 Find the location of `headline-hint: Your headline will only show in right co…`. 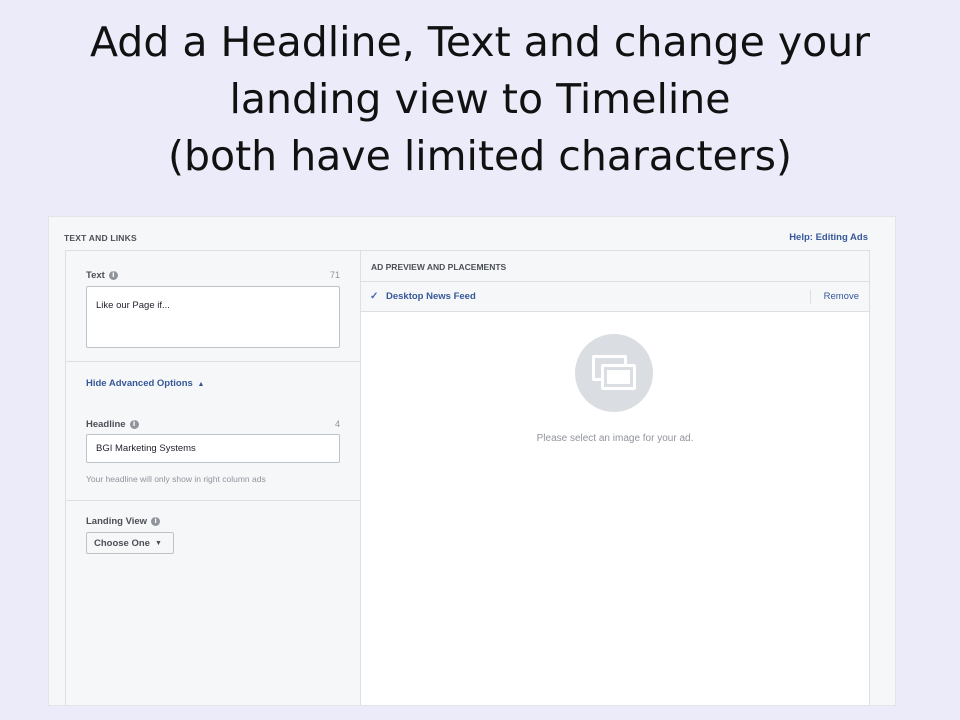

headline-hint: Your headline will only show in right co… is located at coordinates (176, 479).